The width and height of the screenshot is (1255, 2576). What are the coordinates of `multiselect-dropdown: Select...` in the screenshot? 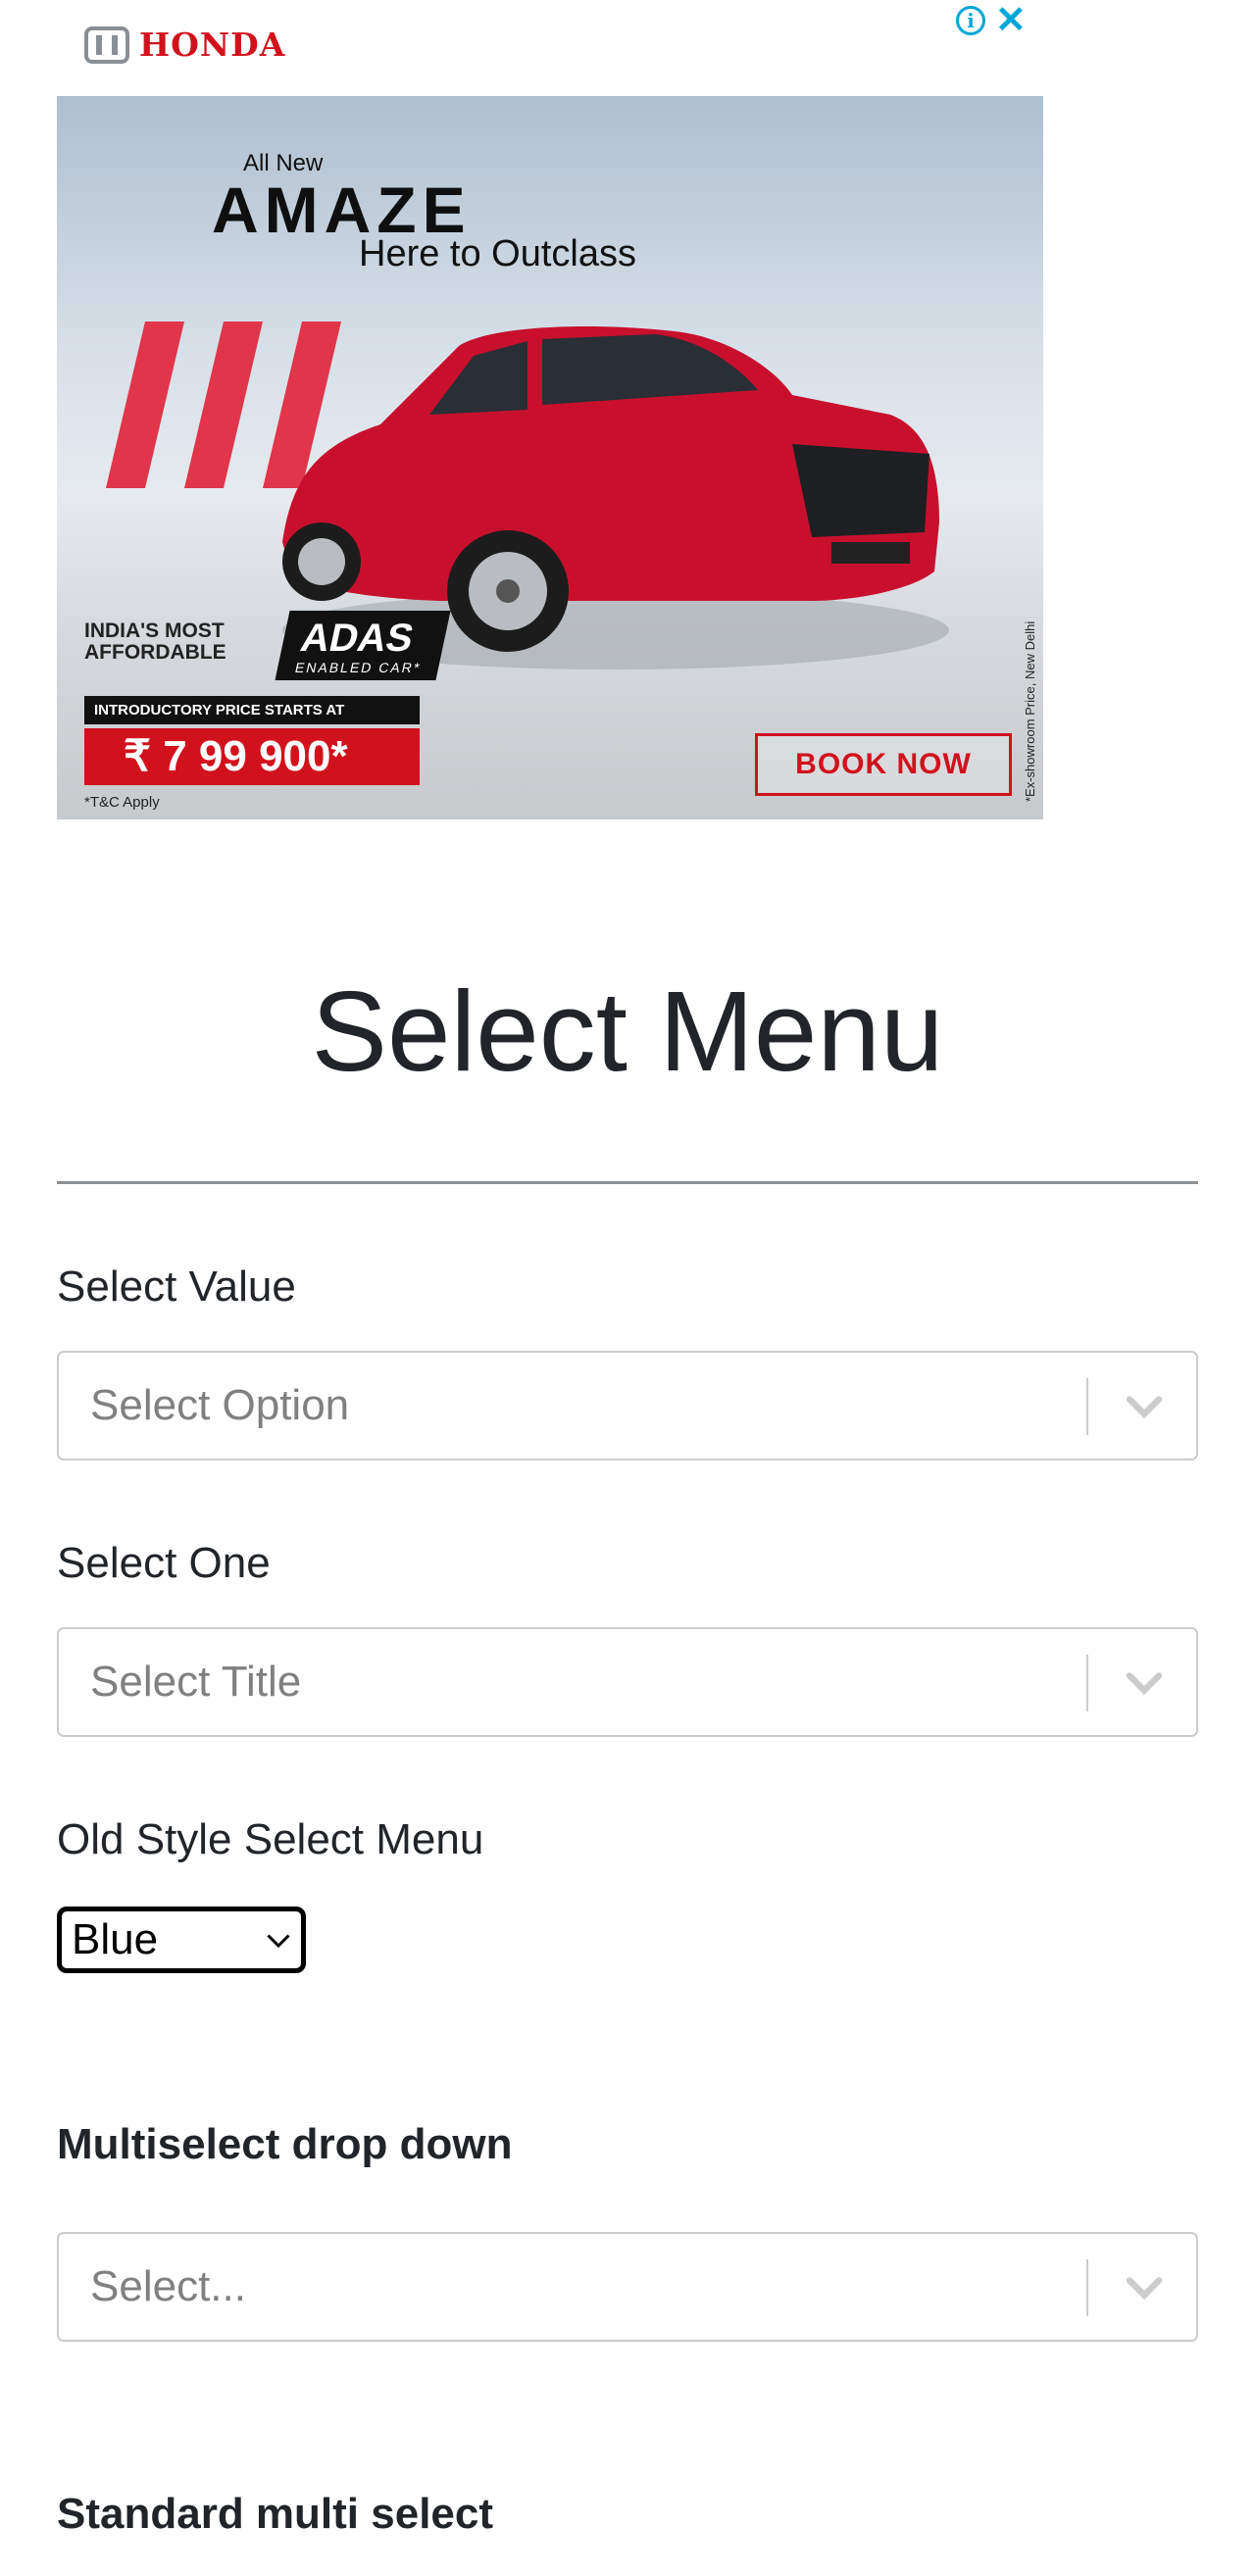 It's located at (627, 2287).